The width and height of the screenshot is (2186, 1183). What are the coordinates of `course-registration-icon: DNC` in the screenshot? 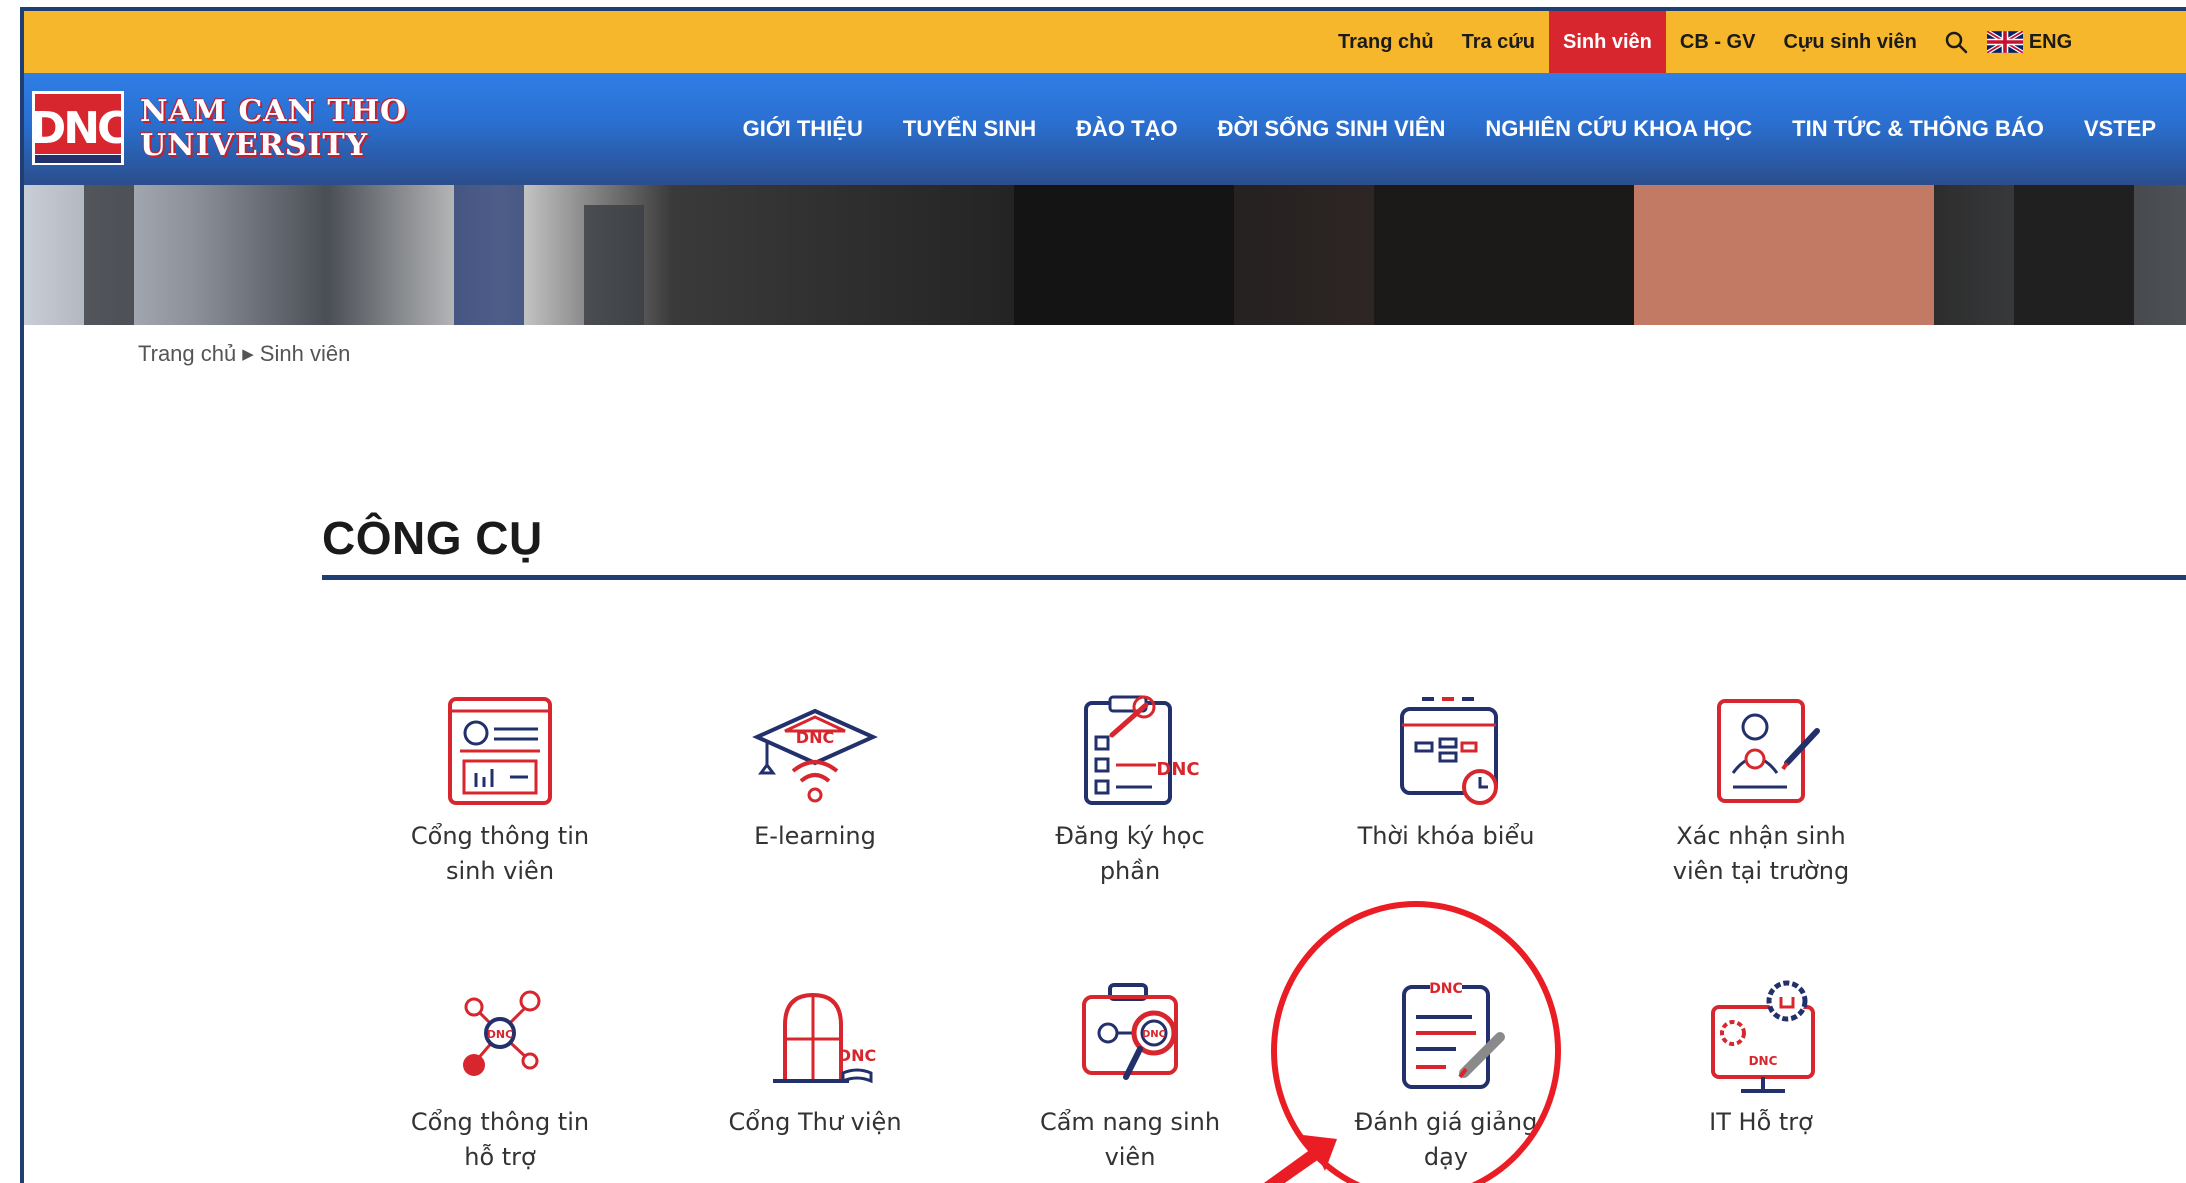 It's located at (1142, 750).